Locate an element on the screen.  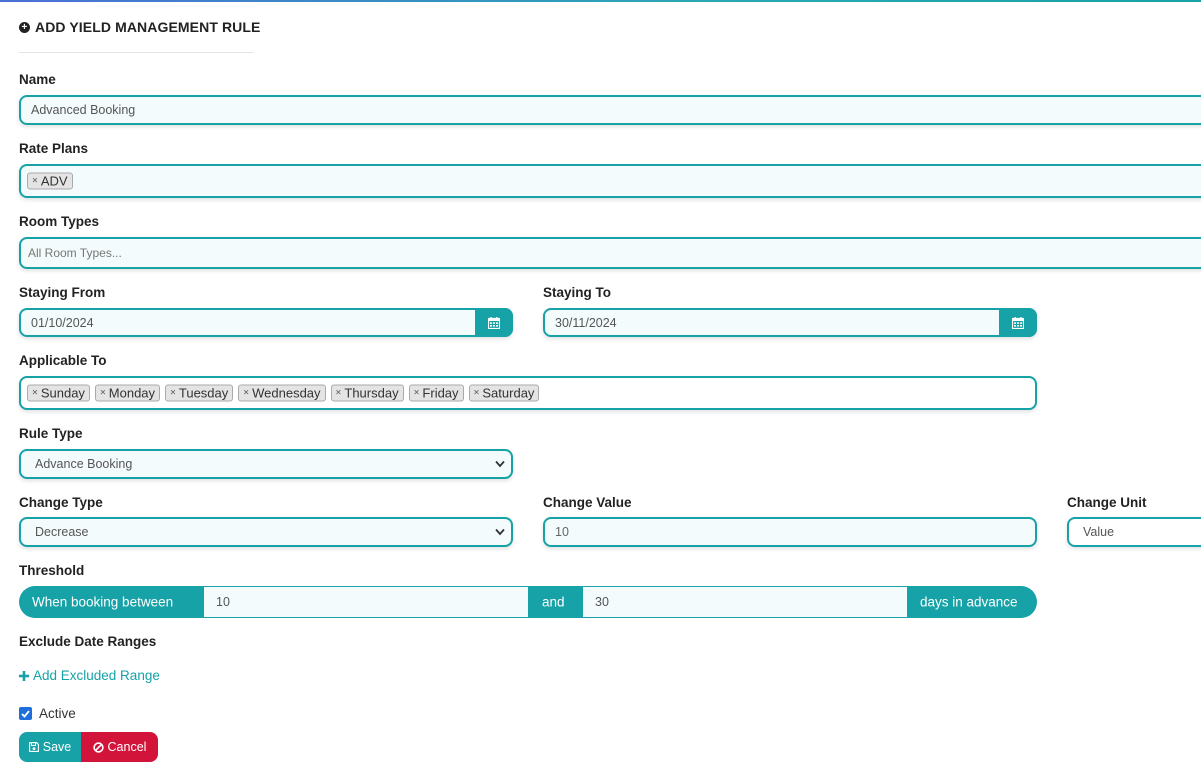
rate-plans-select: × ADV is located at coordinates (610, 181).